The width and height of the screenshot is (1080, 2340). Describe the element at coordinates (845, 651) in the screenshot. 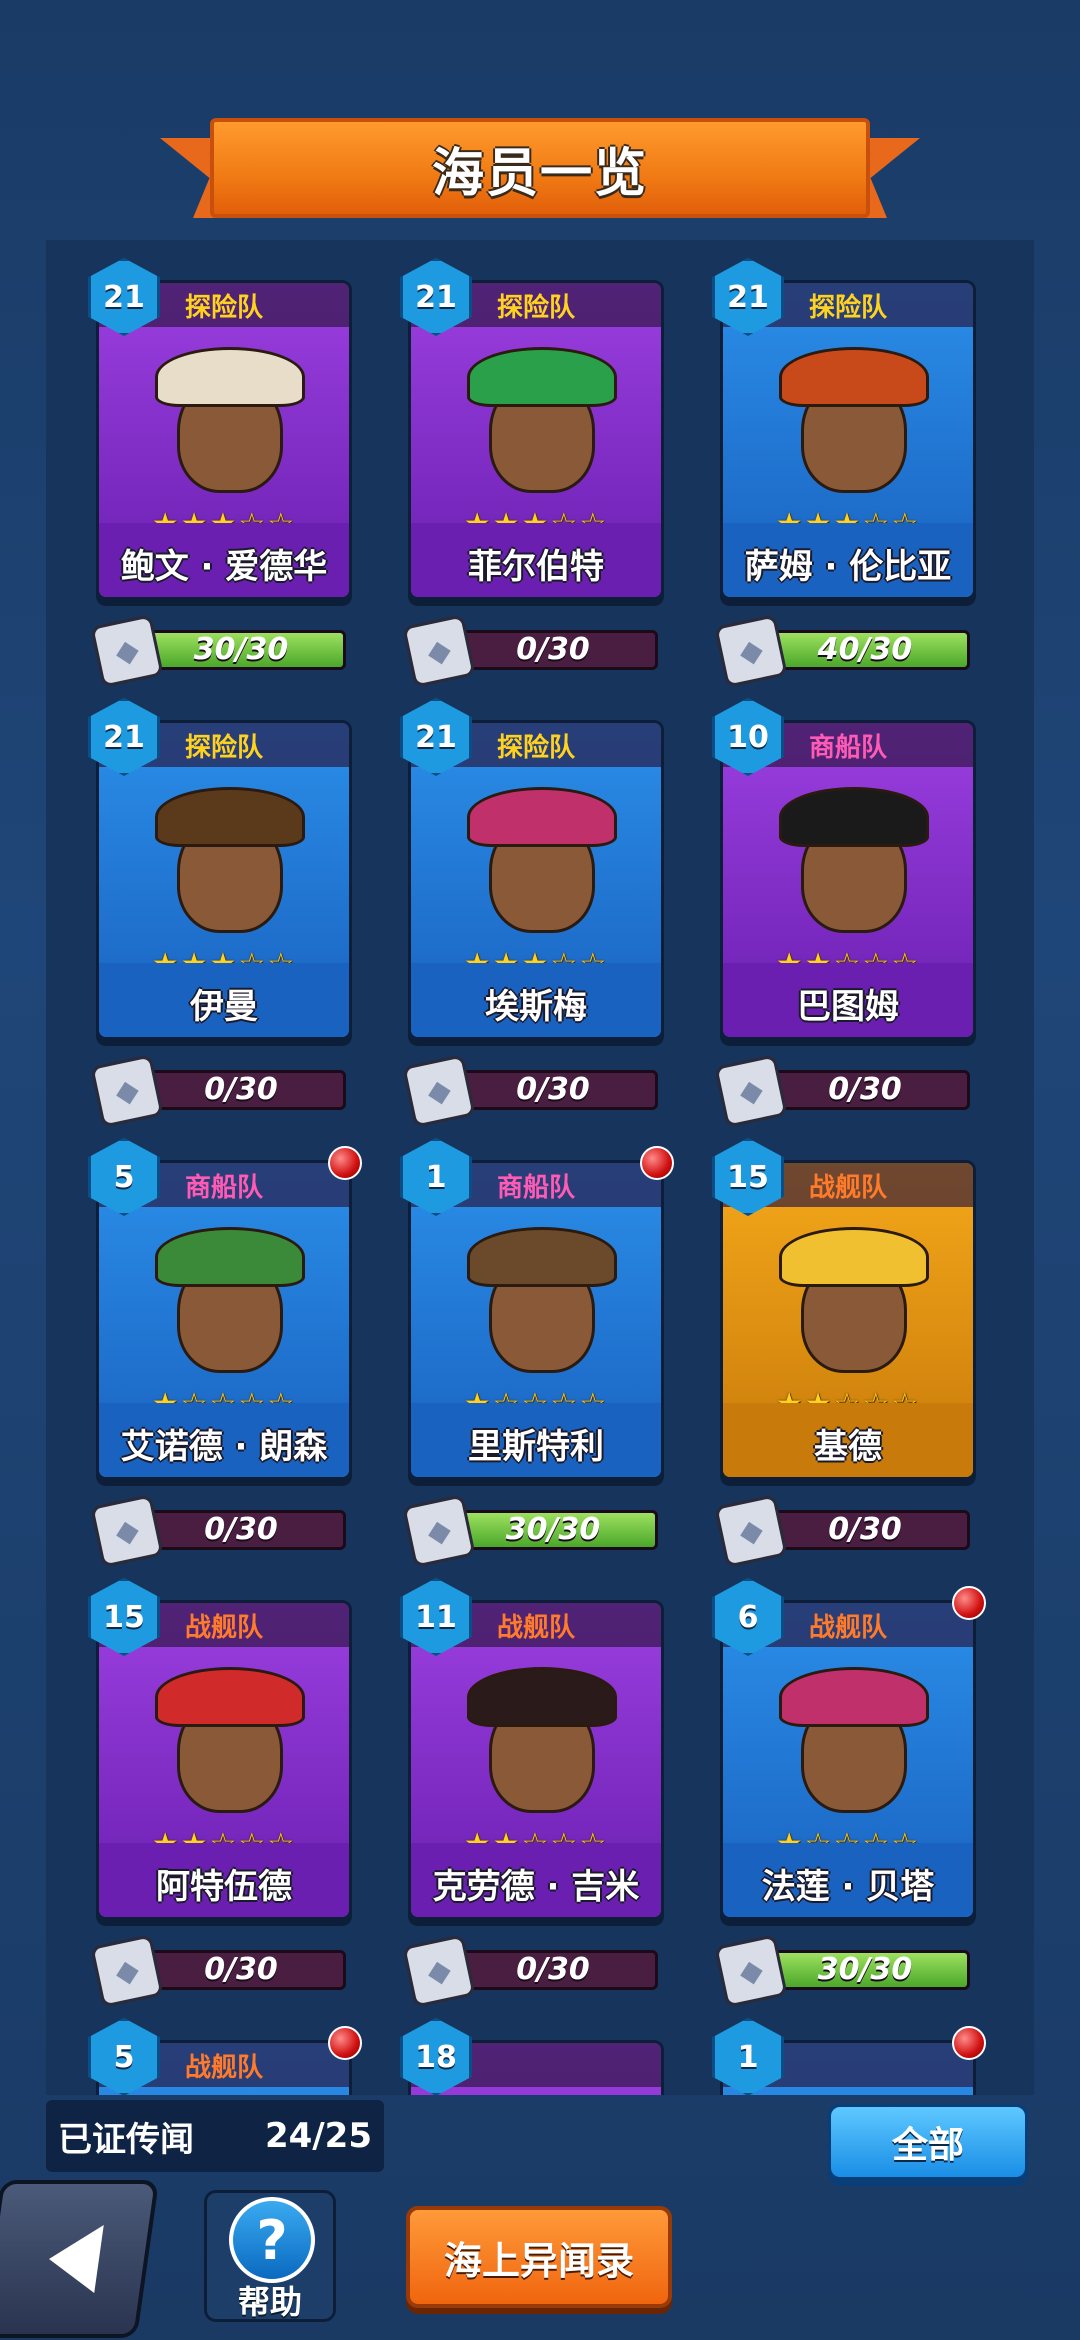

I see `shard-progress: 40/30 ◆` at that location.